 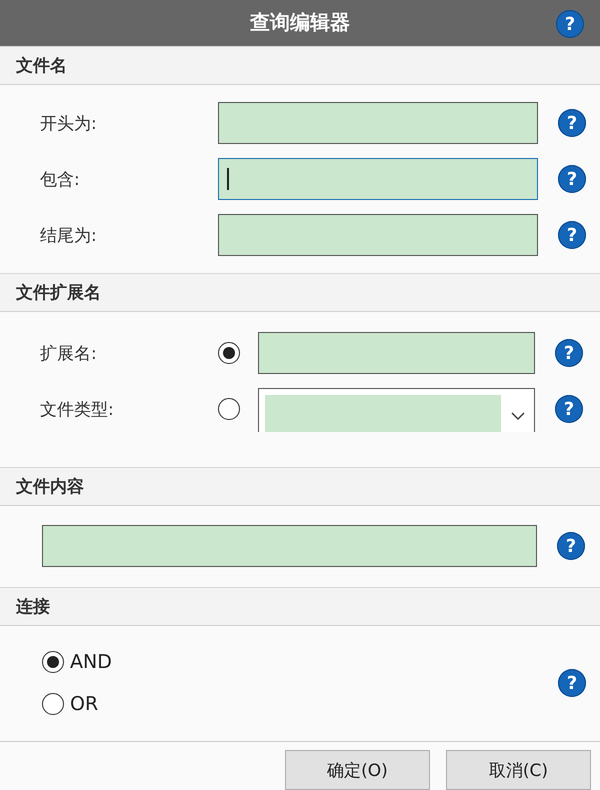 I want to click on field-label: 开头为:, so click(x=68, y=123).